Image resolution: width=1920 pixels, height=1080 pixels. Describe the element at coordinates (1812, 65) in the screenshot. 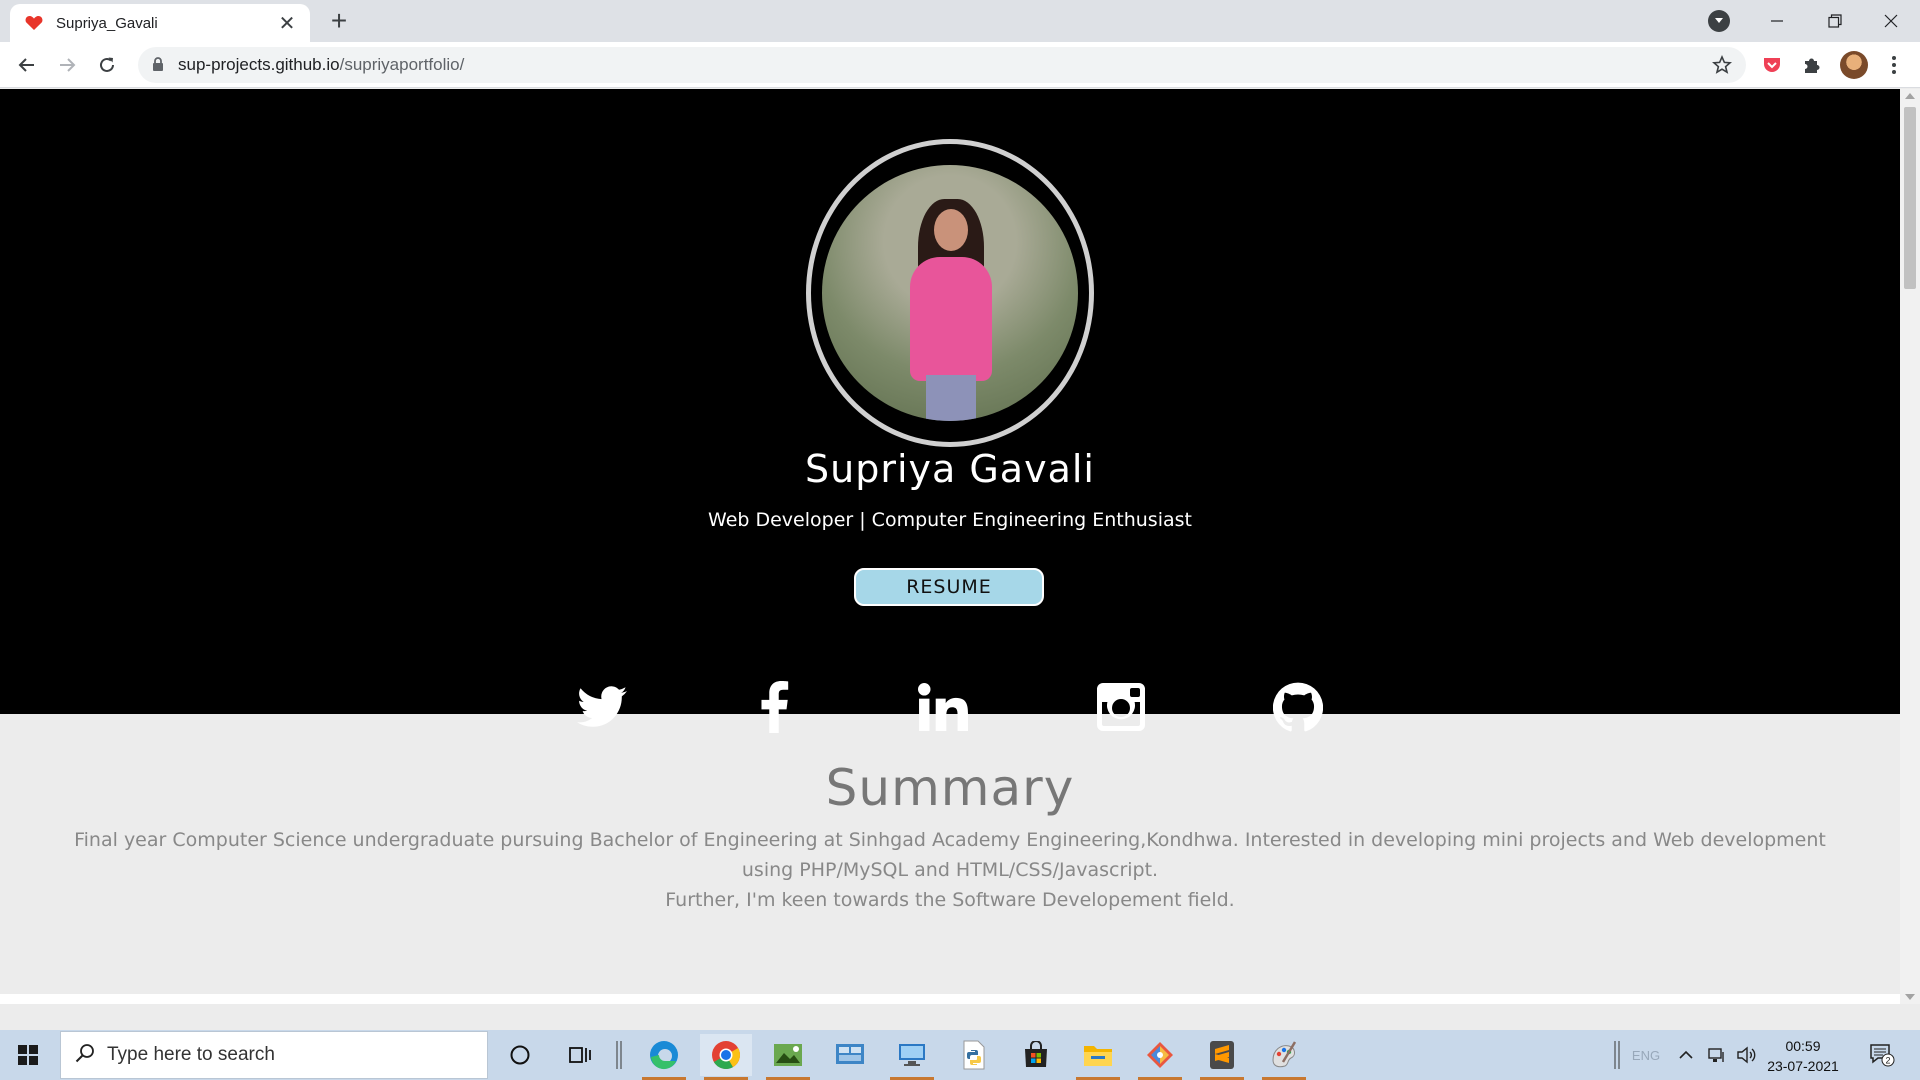

I see `extensions-puzzle-icon` at that location.